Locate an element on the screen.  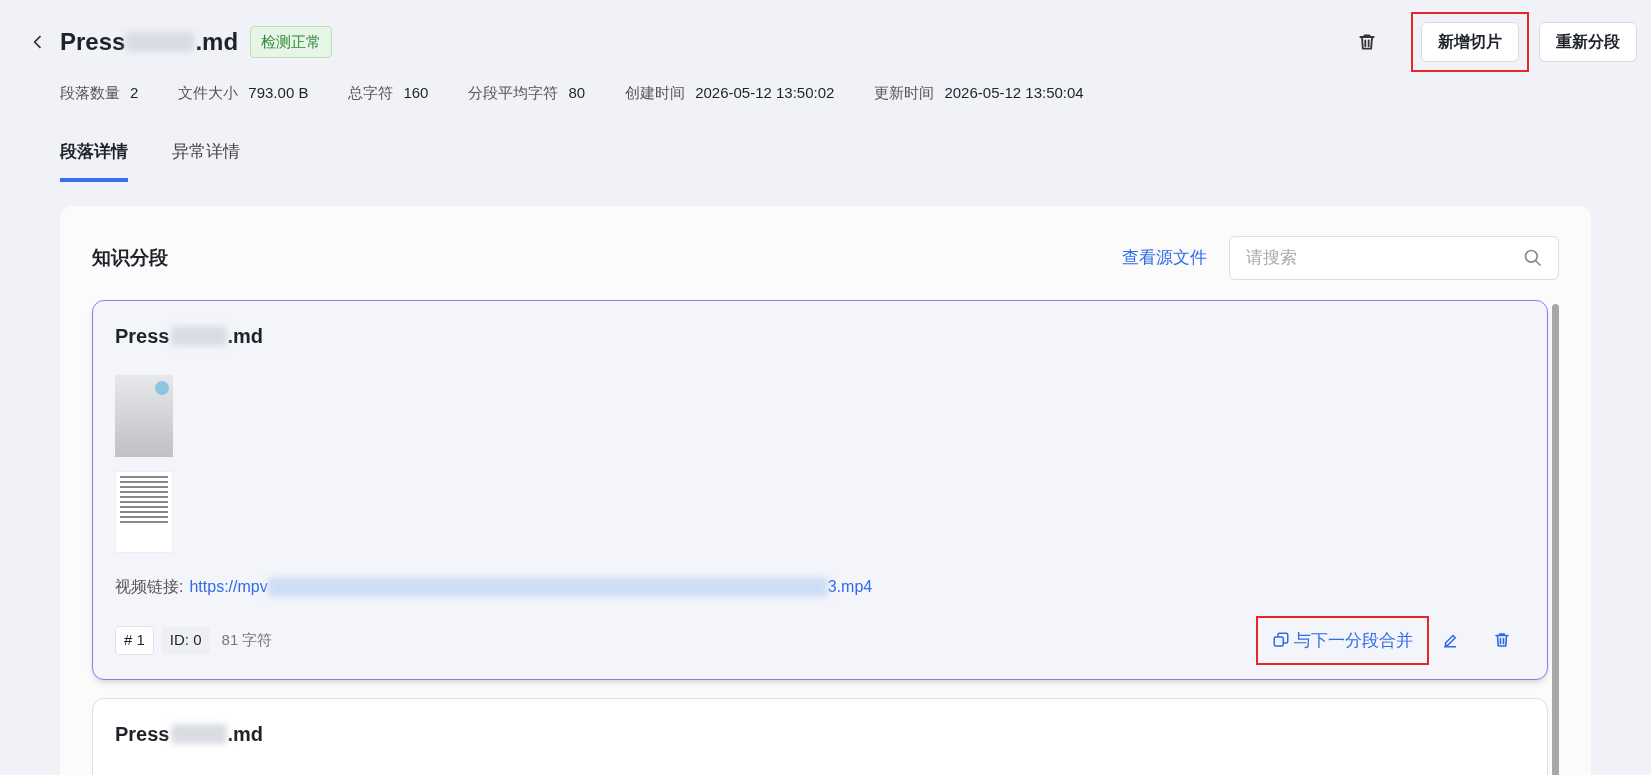
panel-title: 知识分段 is located at coordinates (130, 257).